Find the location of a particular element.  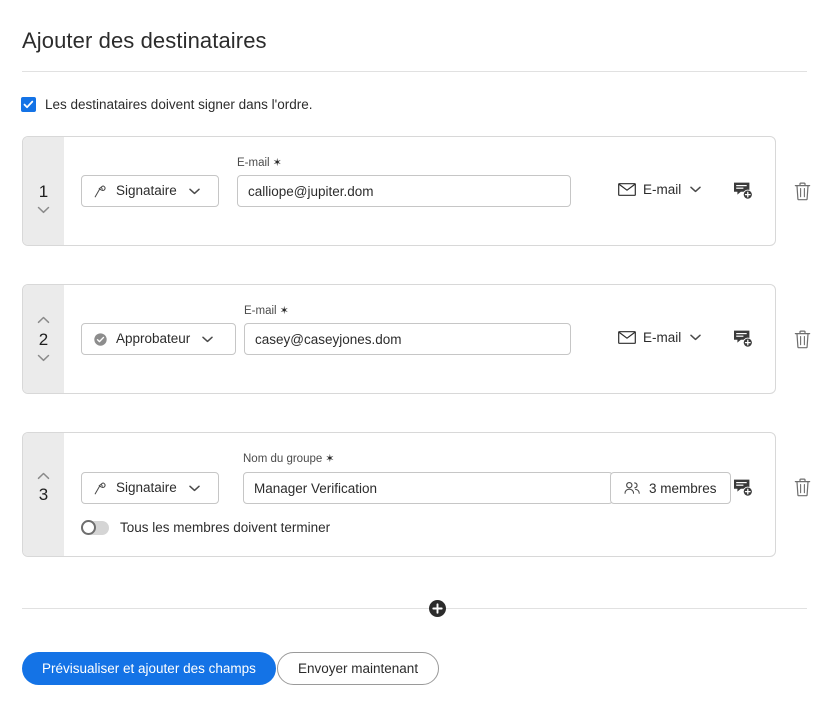

recipient-order-rail: 2 is located at coordinates (43, 339).